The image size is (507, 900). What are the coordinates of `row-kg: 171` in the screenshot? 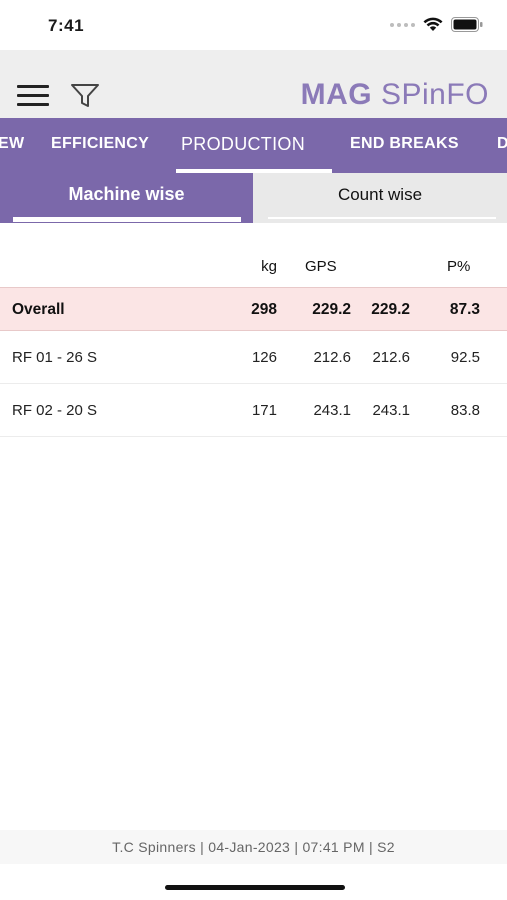 It's located at (264, 410).